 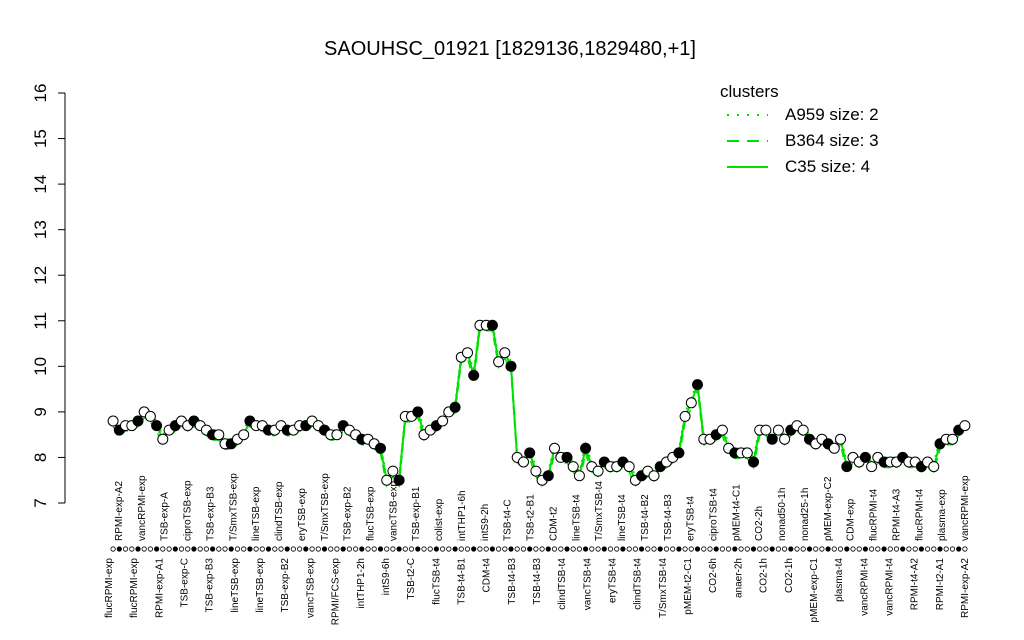 What do you see at coordinates (839, 580) in the screenshot?
I see `bottom-condition-label: plasma-t4` at bounding box center [839, 580].